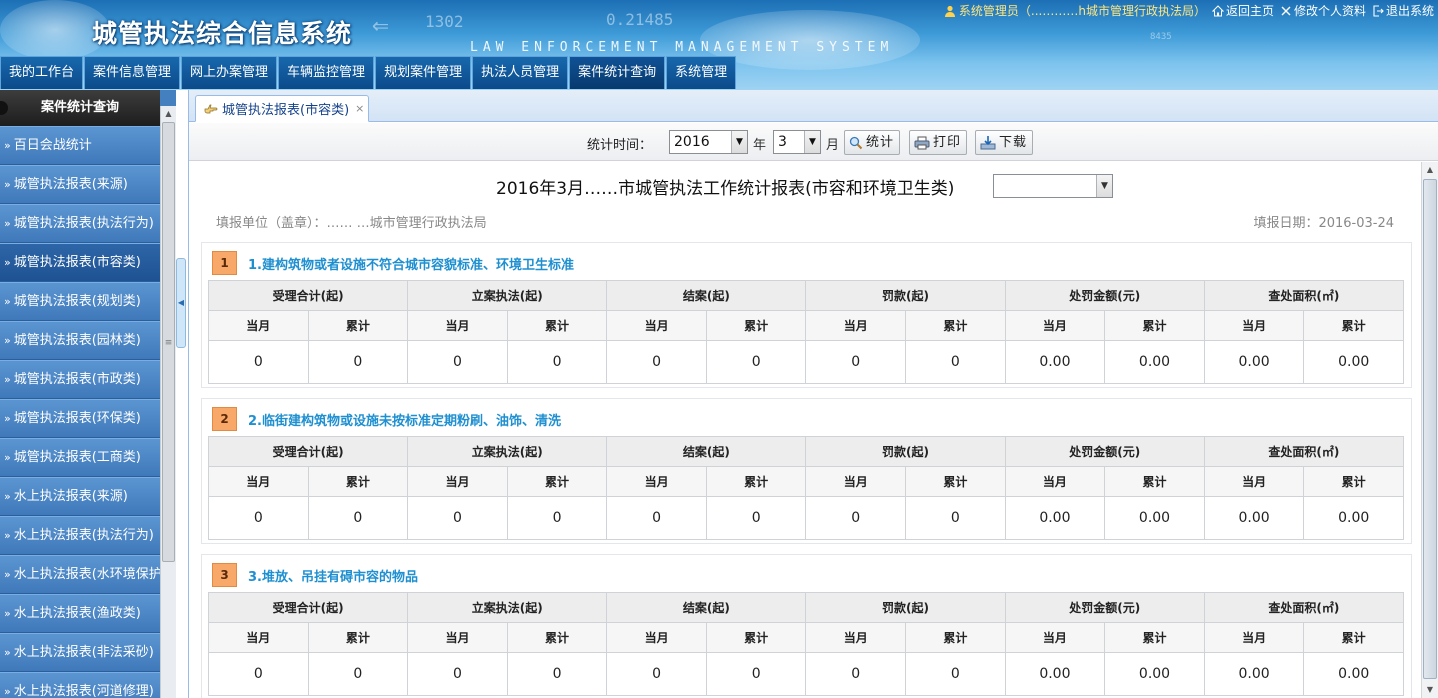 Image resolution: width=1438 pixels, height=698 pixels. What do you see at coordinates (1304, 607) in the screenshot?
I see `column-group-header: 查处面积(㎡)` at bounding box center [1304, 607].